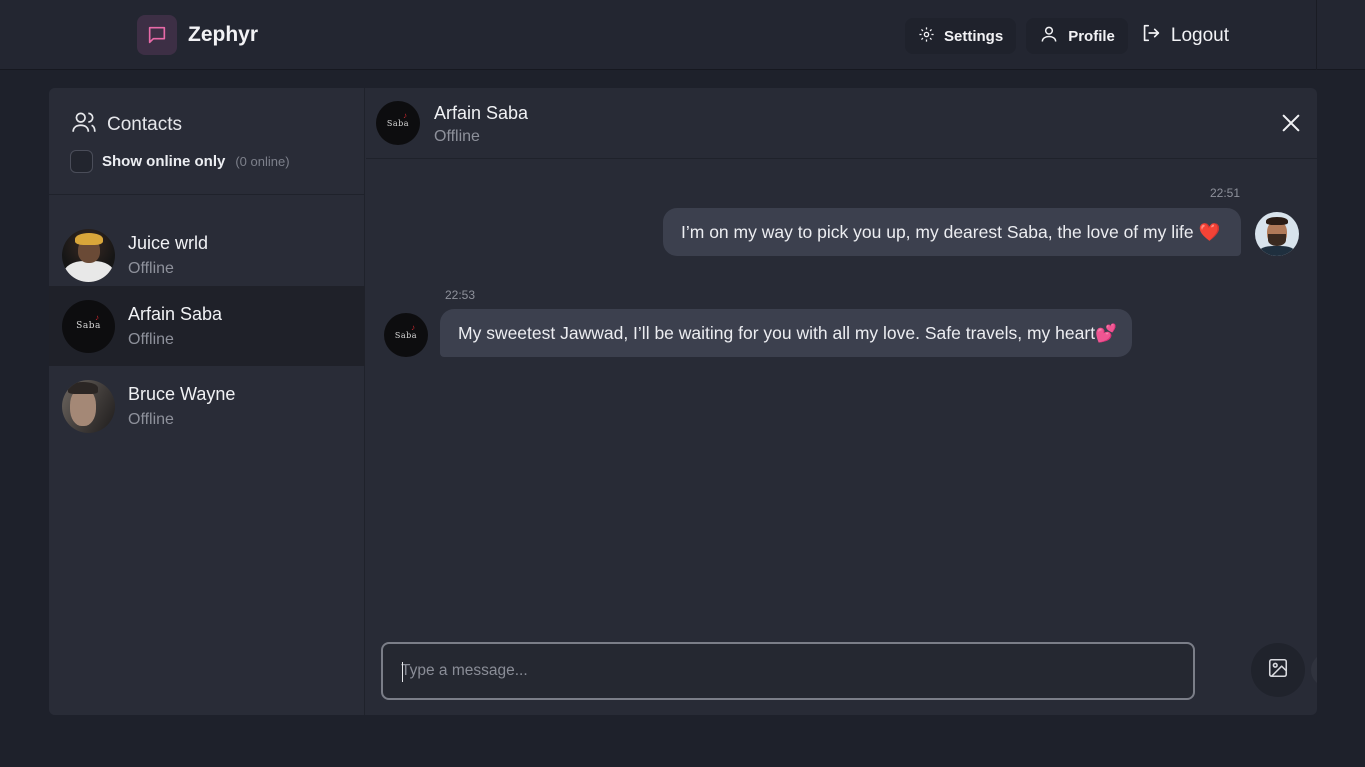 This screenshot has height=767, width=1365. What do you see at coordinates (157, 35) in the screenshot?
I see `message-square-icon` at bounding box center [157, 35].